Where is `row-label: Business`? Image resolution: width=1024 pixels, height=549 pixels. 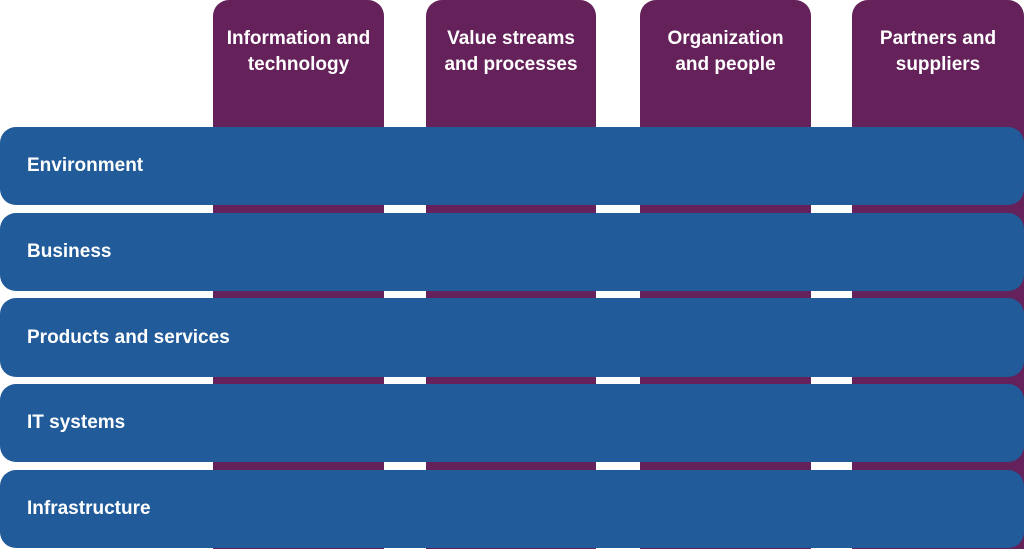
row-label: Business is located at coordinates (69, 251).